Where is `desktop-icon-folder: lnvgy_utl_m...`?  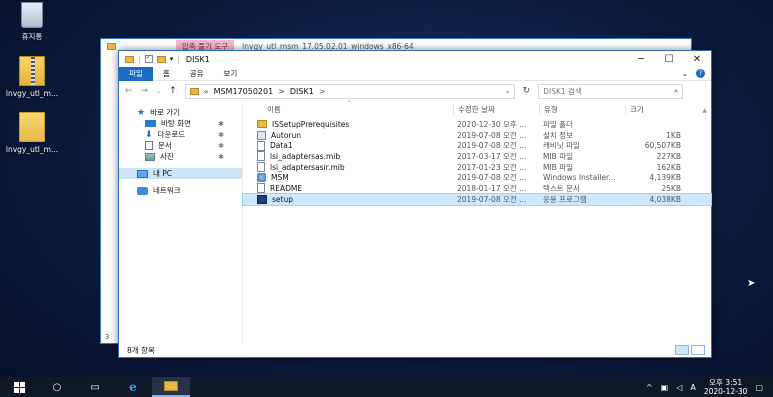 desktop-icon-folder: lnvgy_utl_m... is located at coordinates (32, 133).